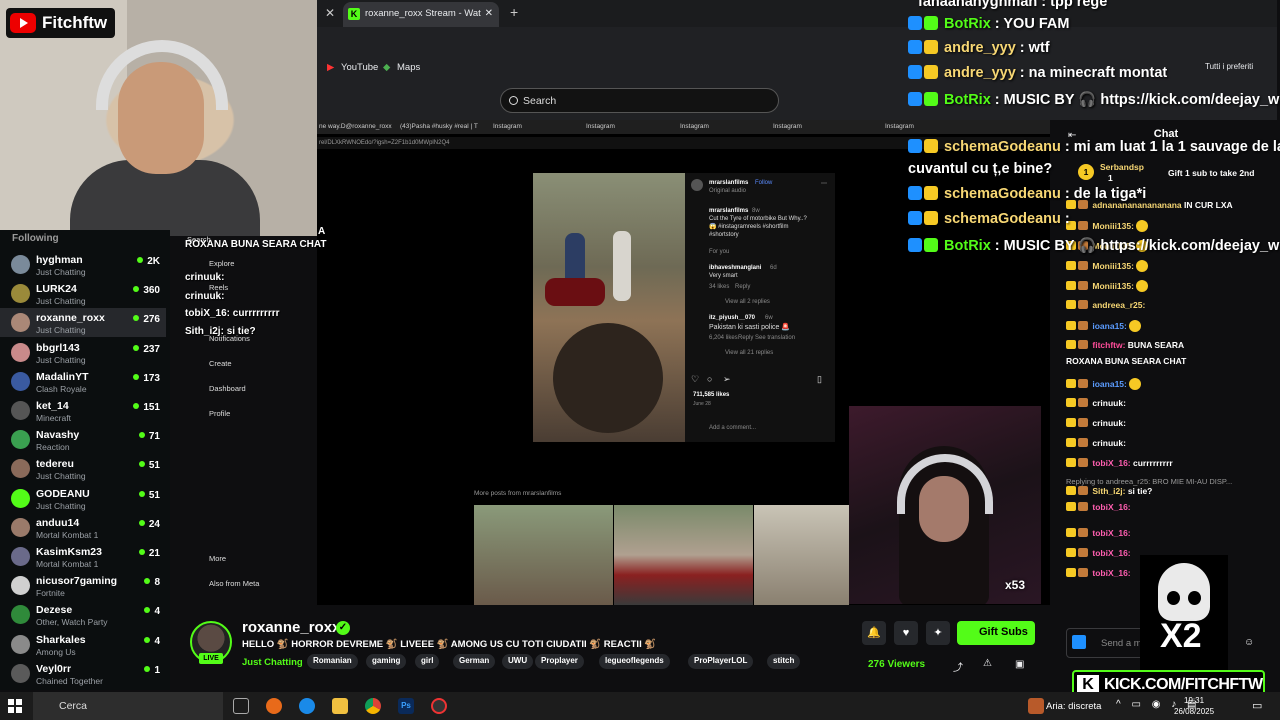 The image size is (1280, 720). I want to click on sidebar-channel-tedereu: tedereu Just Chatting 51, so click(83, 468).